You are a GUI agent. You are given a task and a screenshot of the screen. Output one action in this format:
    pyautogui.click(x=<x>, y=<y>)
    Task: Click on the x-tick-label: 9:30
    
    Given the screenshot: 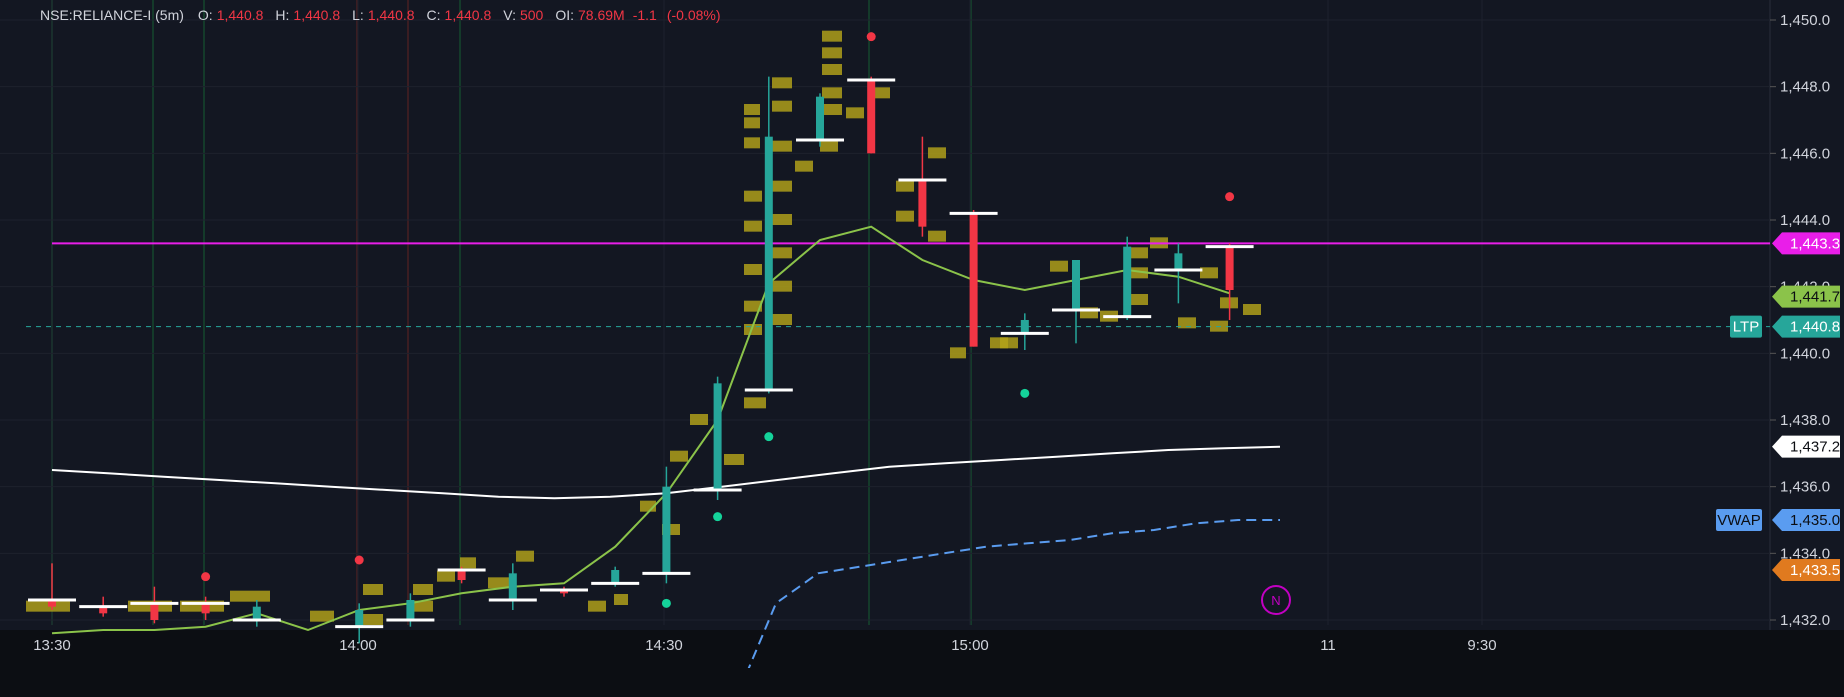 What is the action you would take?
    pyautogui.click(x=1481, y=645)
    